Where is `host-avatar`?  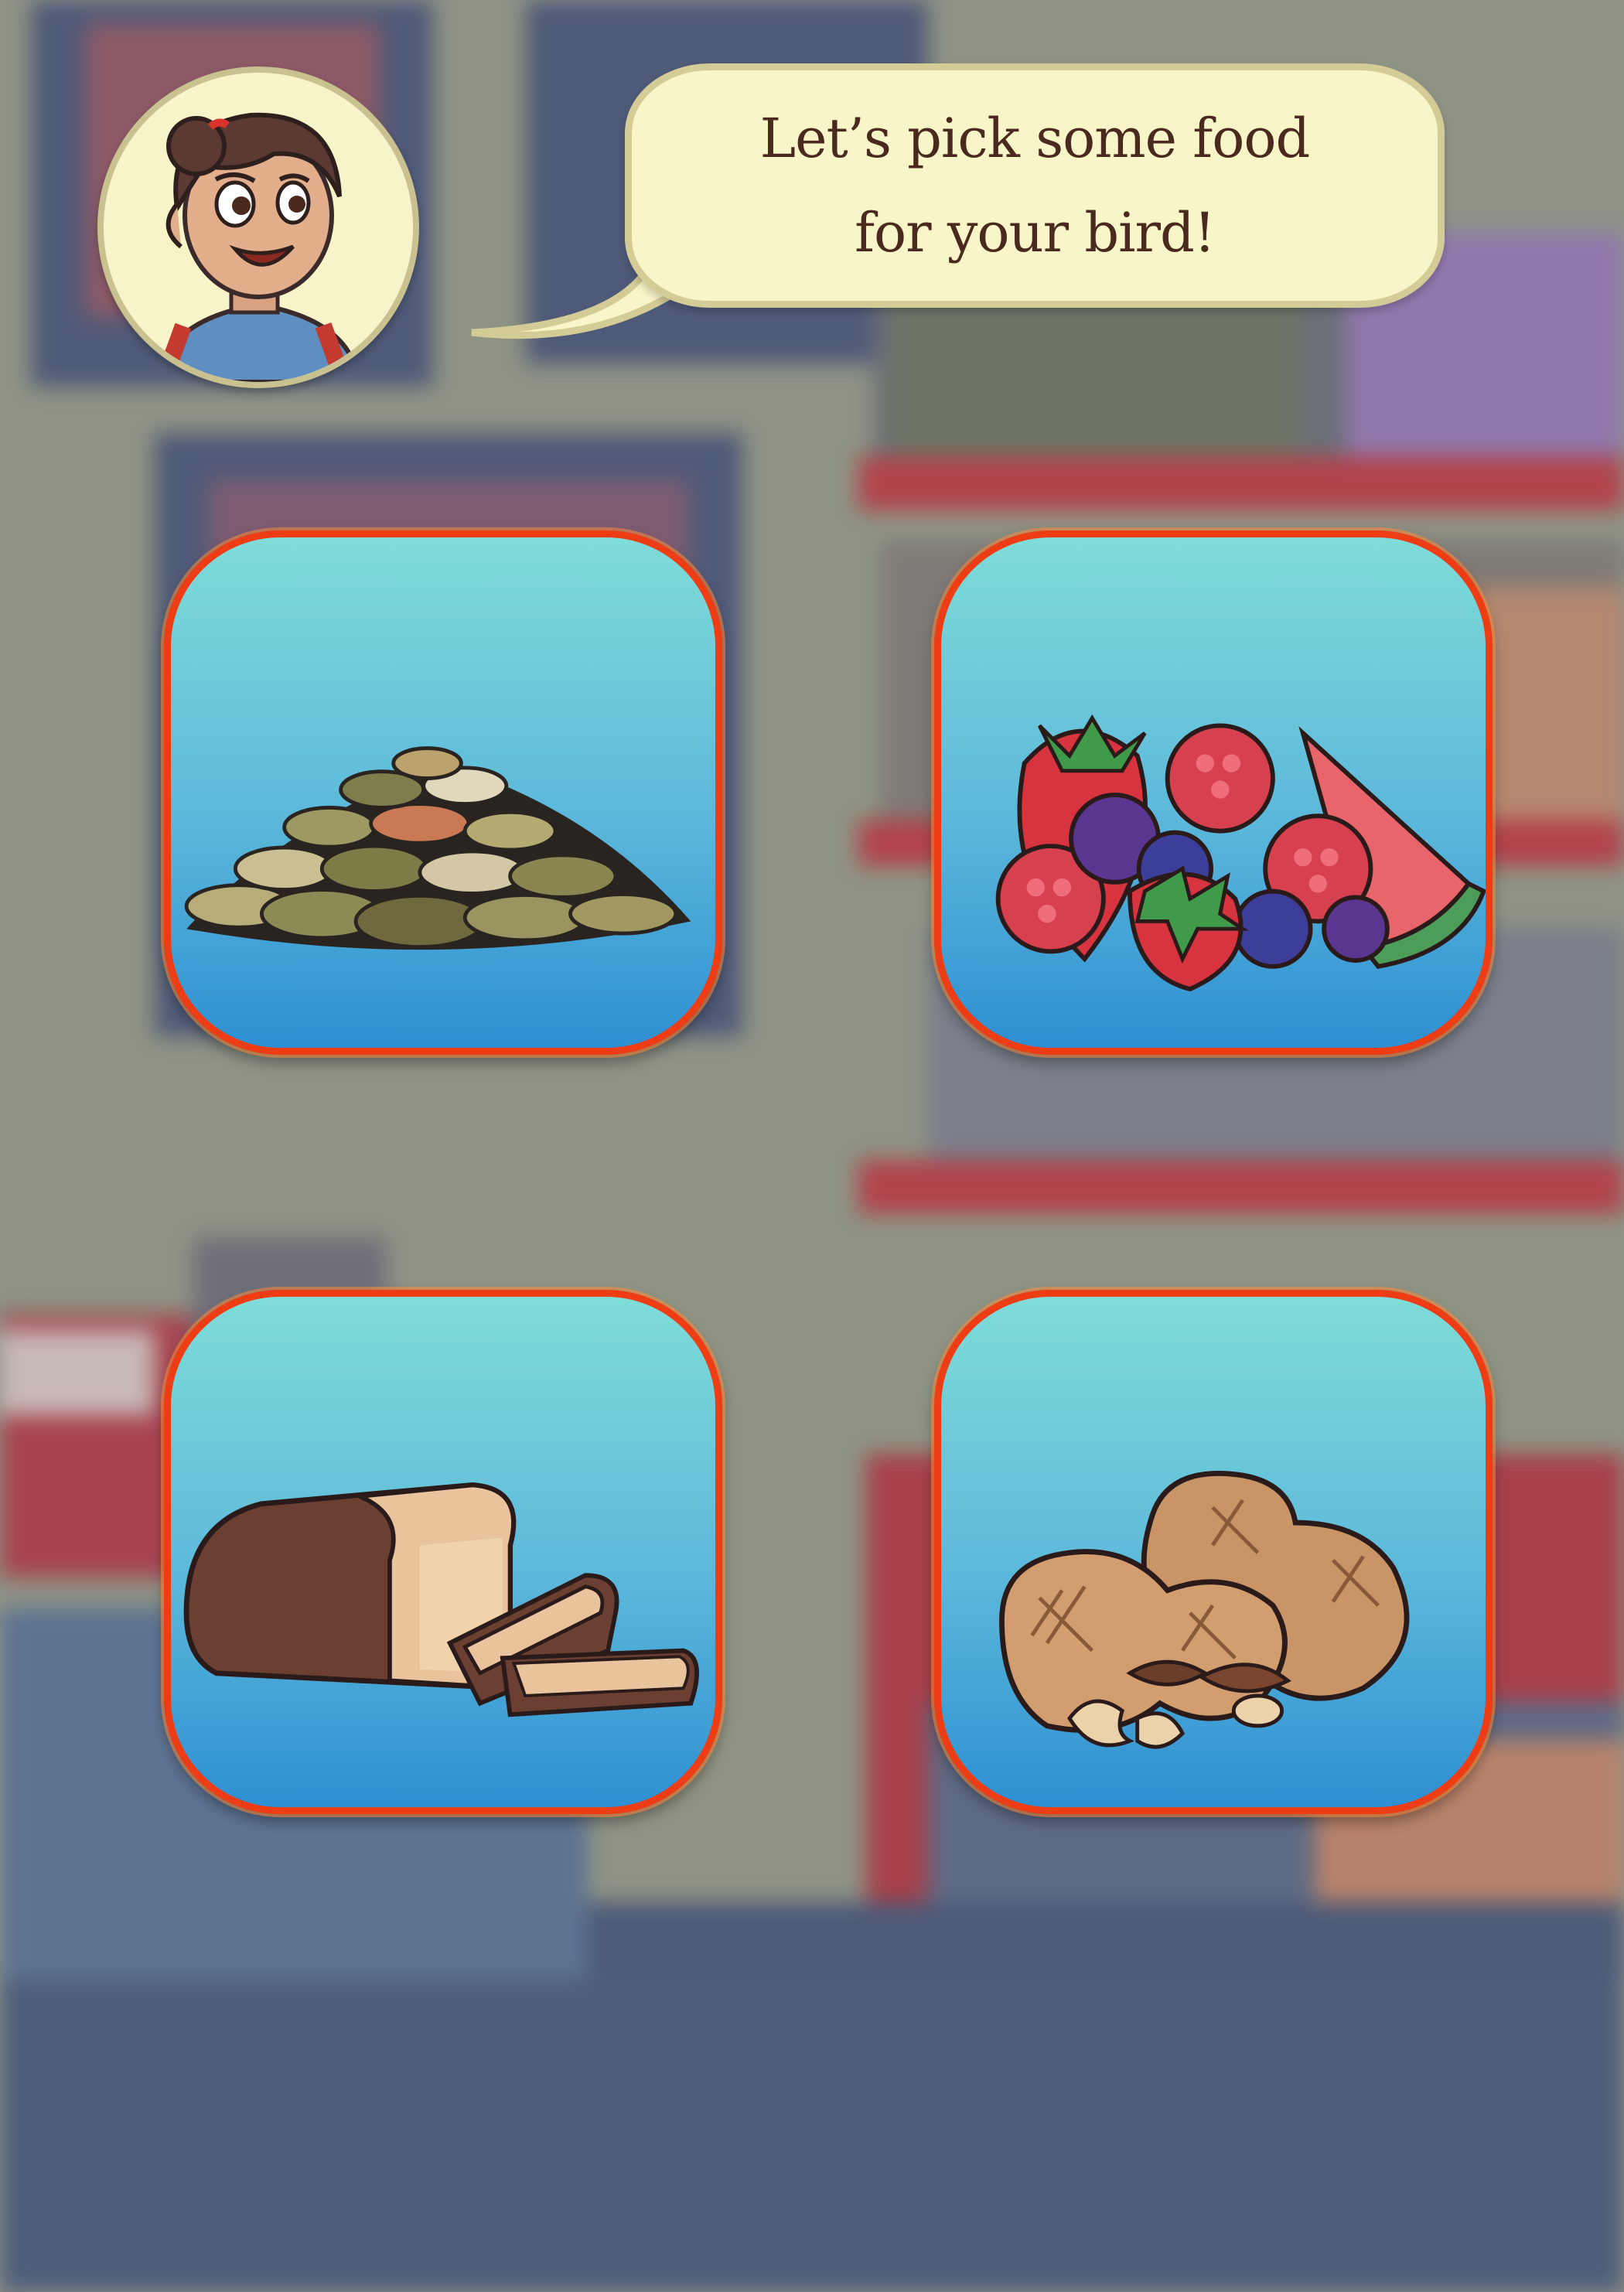 host-avatar is located at coordinates (258, 227).